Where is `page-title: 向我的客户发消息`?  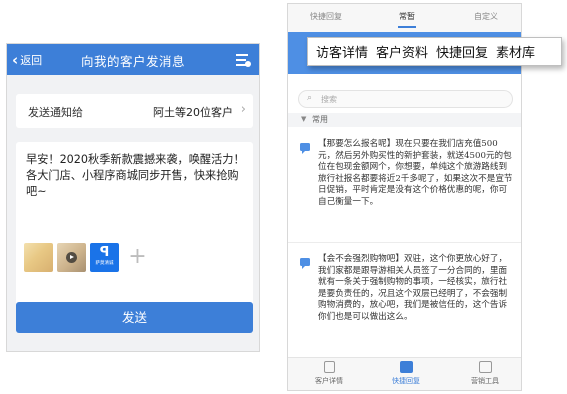
page-title: 向我的客户发消息 is located at coordinates (132, 61).